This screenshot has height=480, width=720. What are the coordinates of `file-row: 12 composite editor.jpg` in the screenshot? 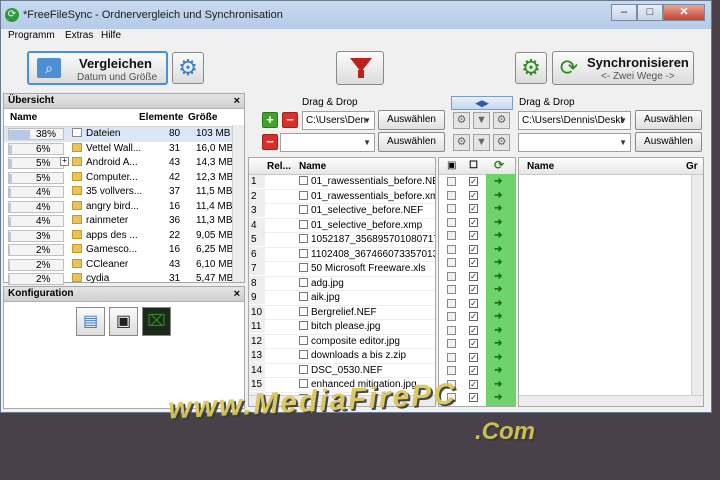 It's located at (342, 341).